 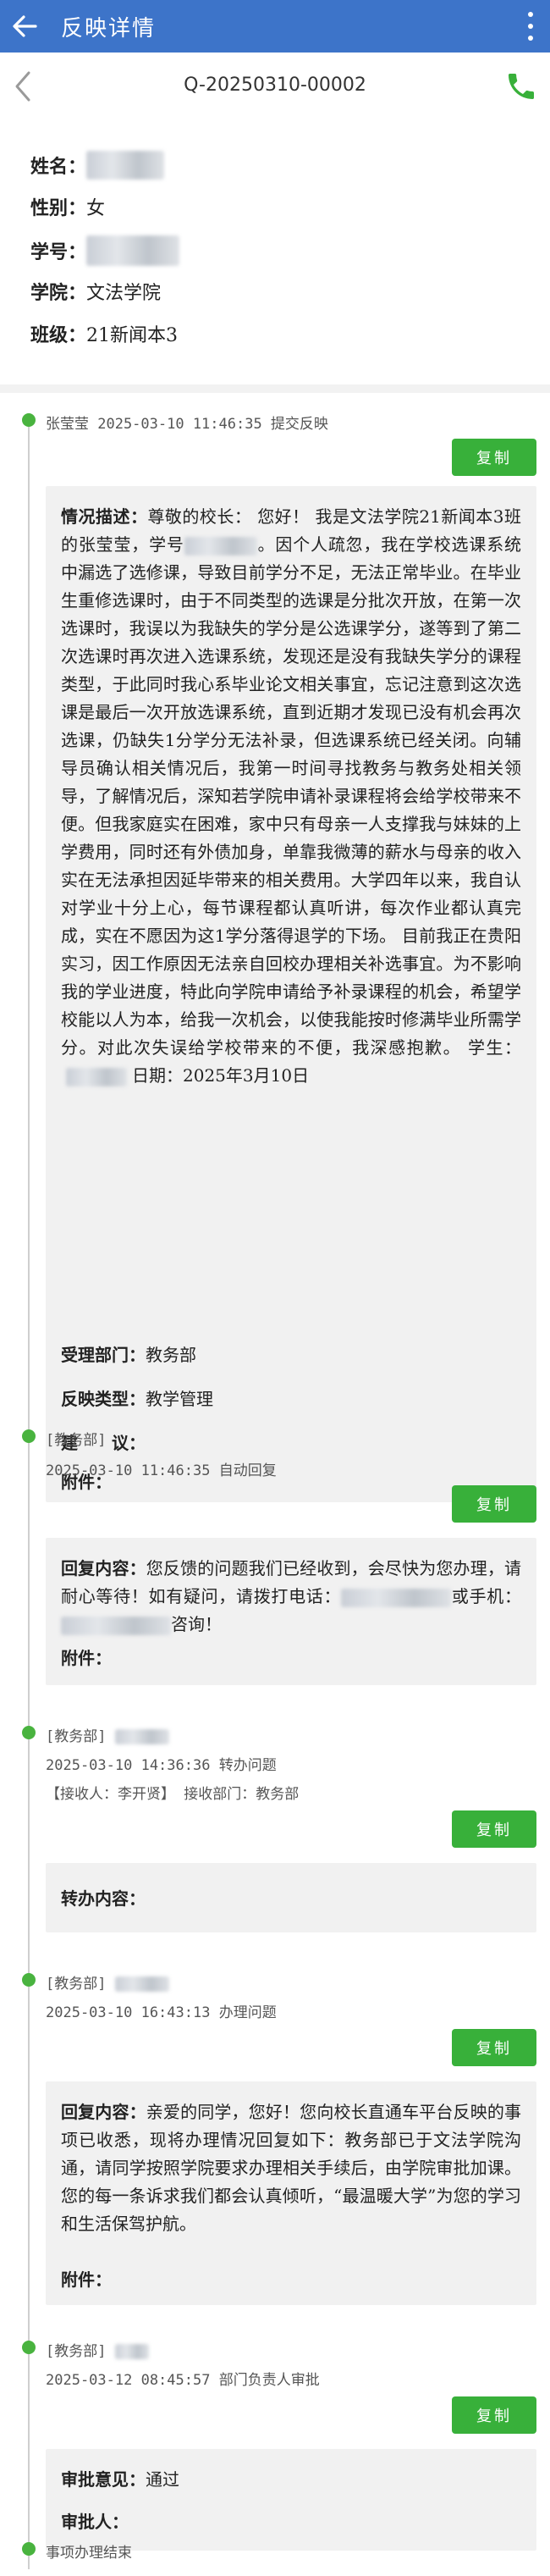 I want to click on description-label: 情况描述：, so click(x=104, y=516).